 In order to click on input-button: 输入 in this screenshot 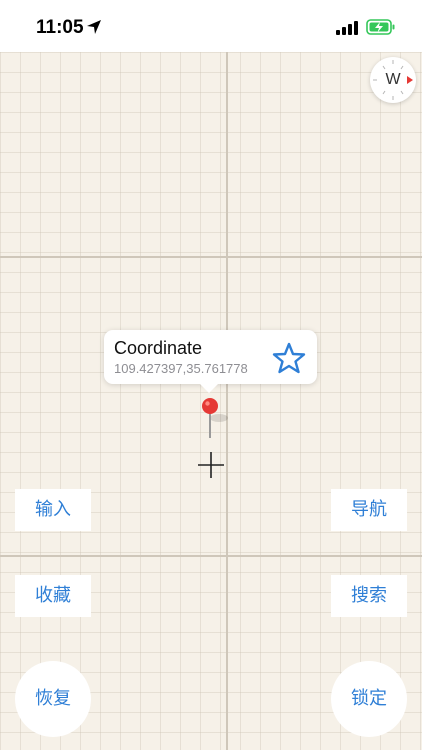, I will do `click(53, 510)`.